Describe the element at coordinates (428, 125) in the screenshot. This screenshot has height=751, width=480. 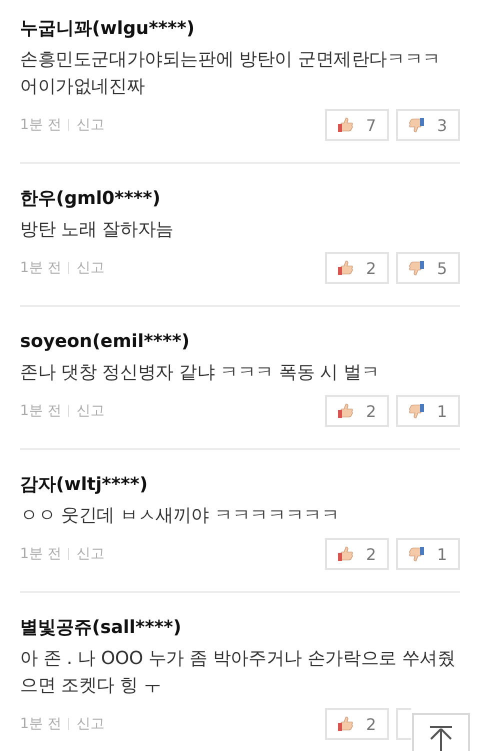
I see `dislike-button: 3` at that location.